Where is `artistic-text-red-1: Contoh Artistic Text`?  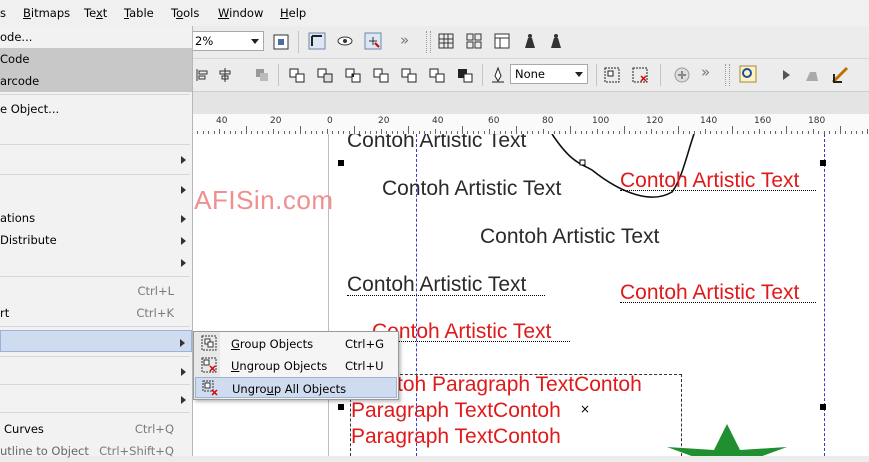
artistic-text-red-1: Contoh Artistic Text is located at coordinates (709, 181).